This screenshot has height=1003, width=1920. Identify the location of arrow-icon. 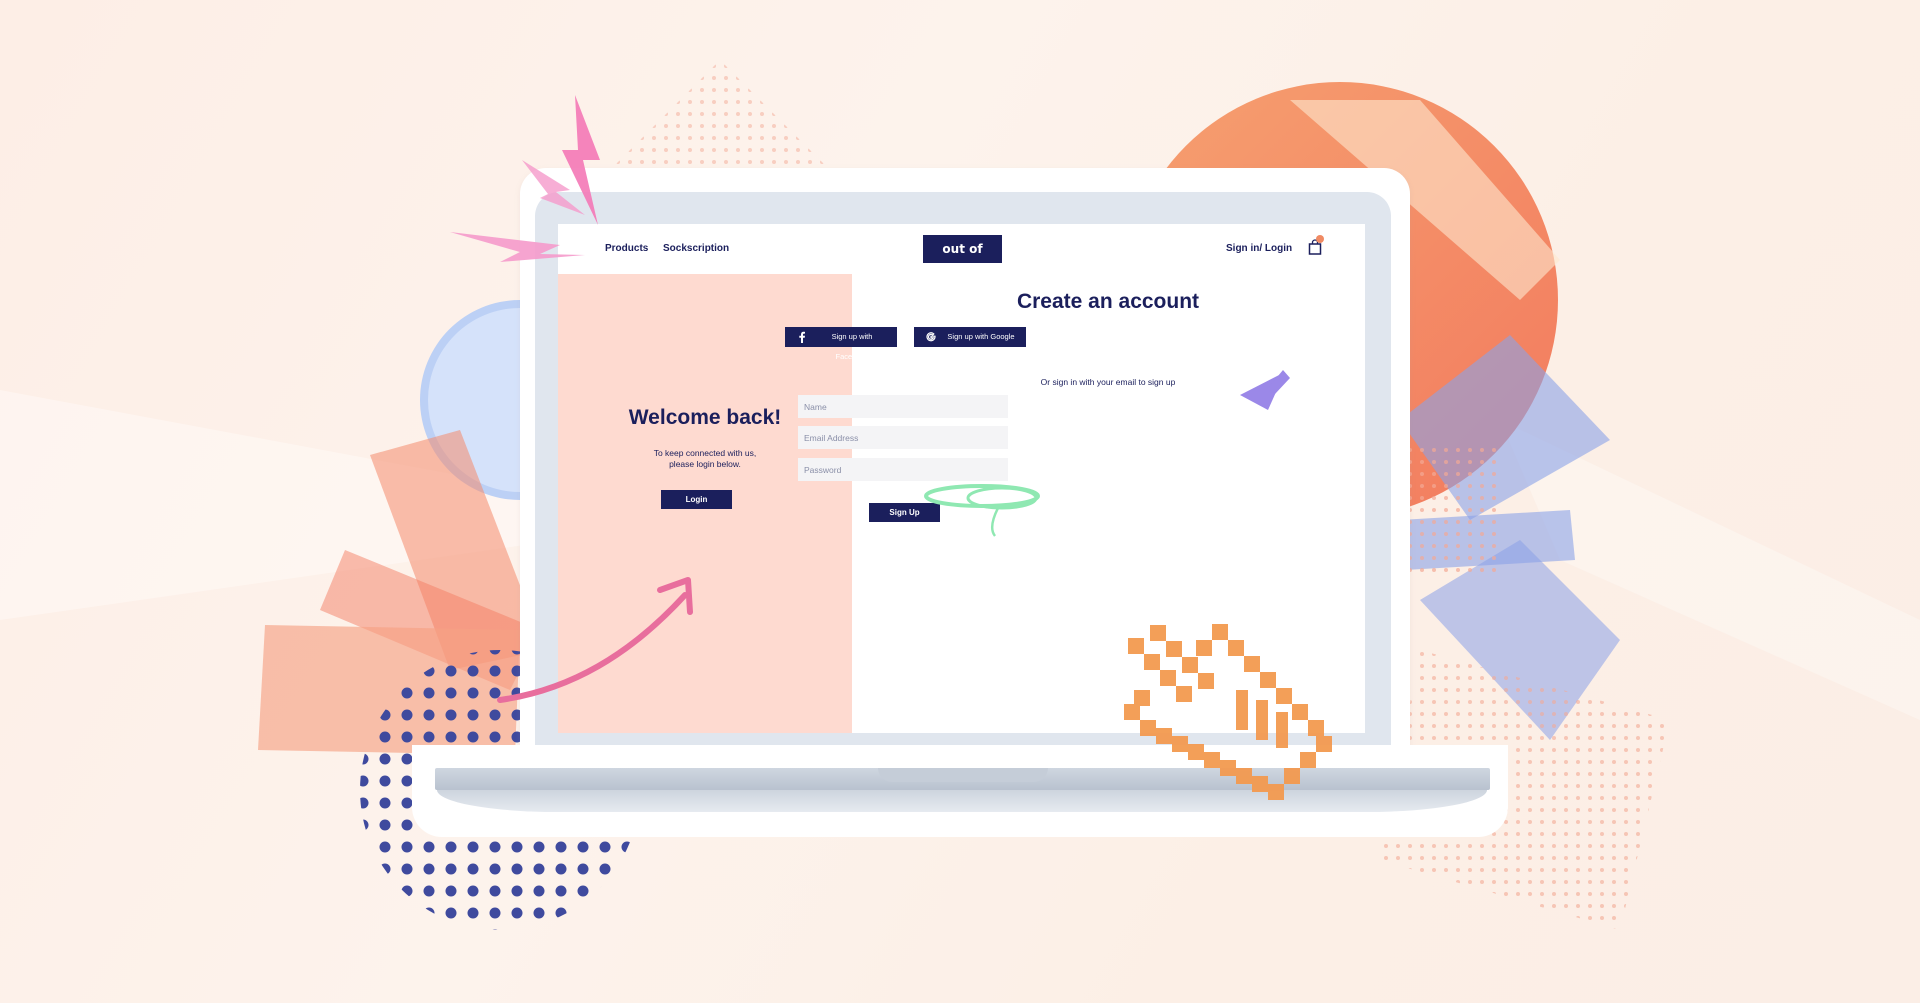
(592, 647).